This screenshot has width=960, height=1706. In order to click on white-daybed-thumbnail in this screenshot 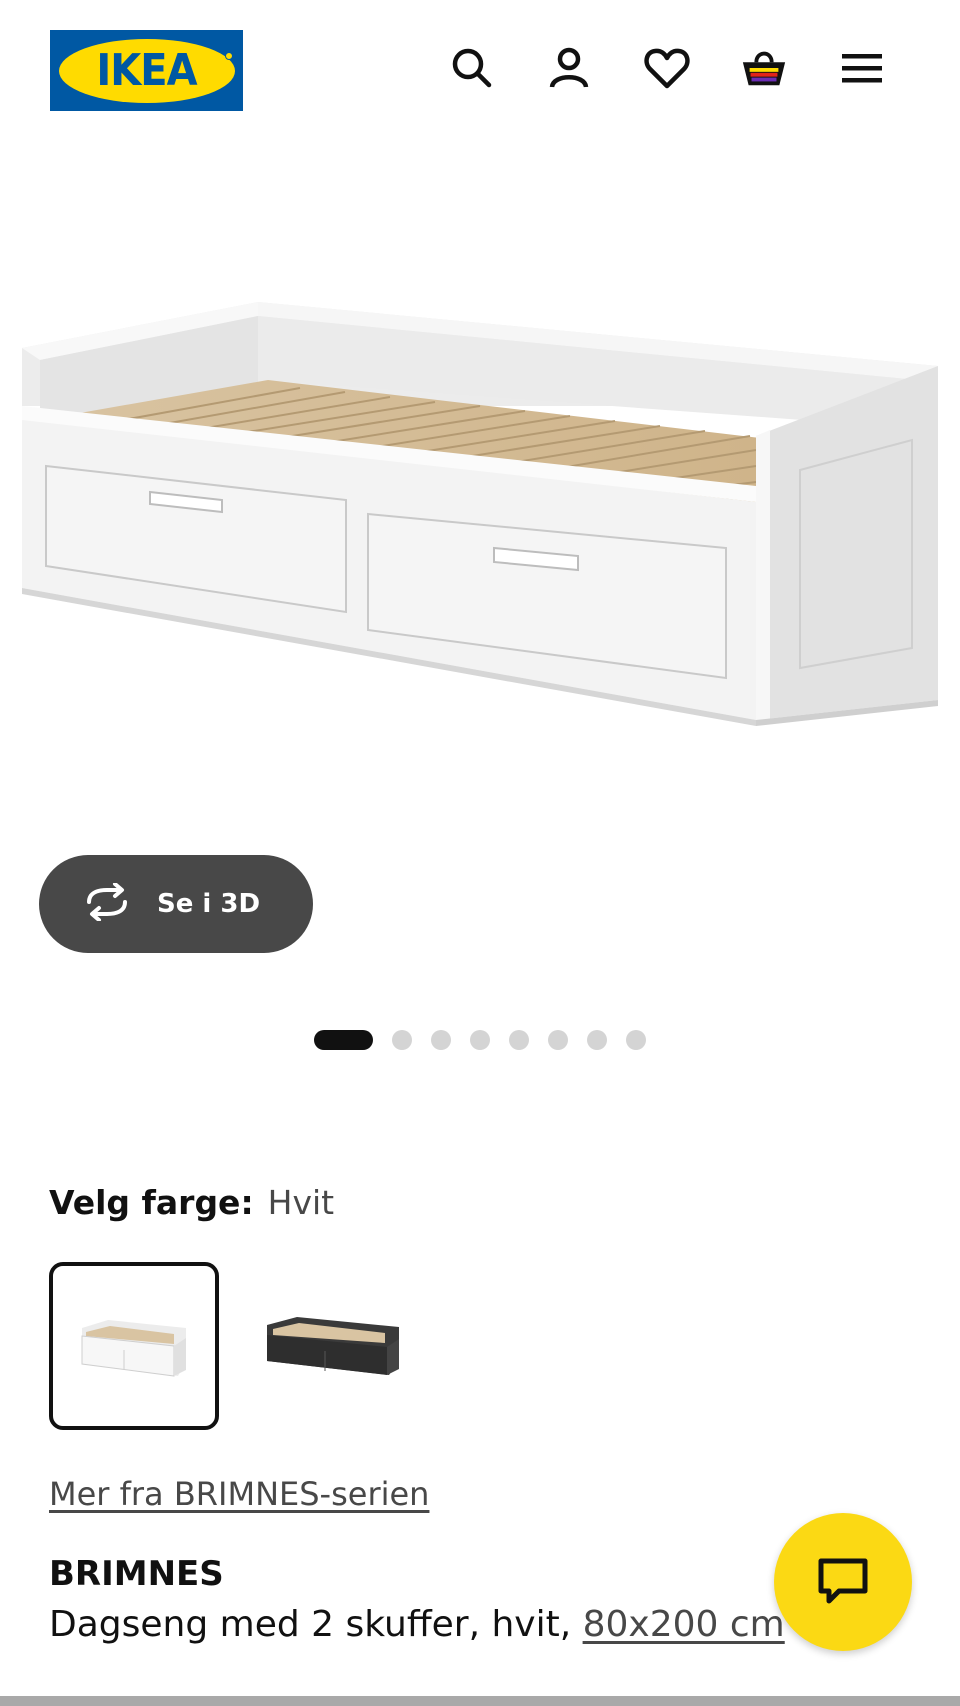, I will do `click(133, 1348)`.